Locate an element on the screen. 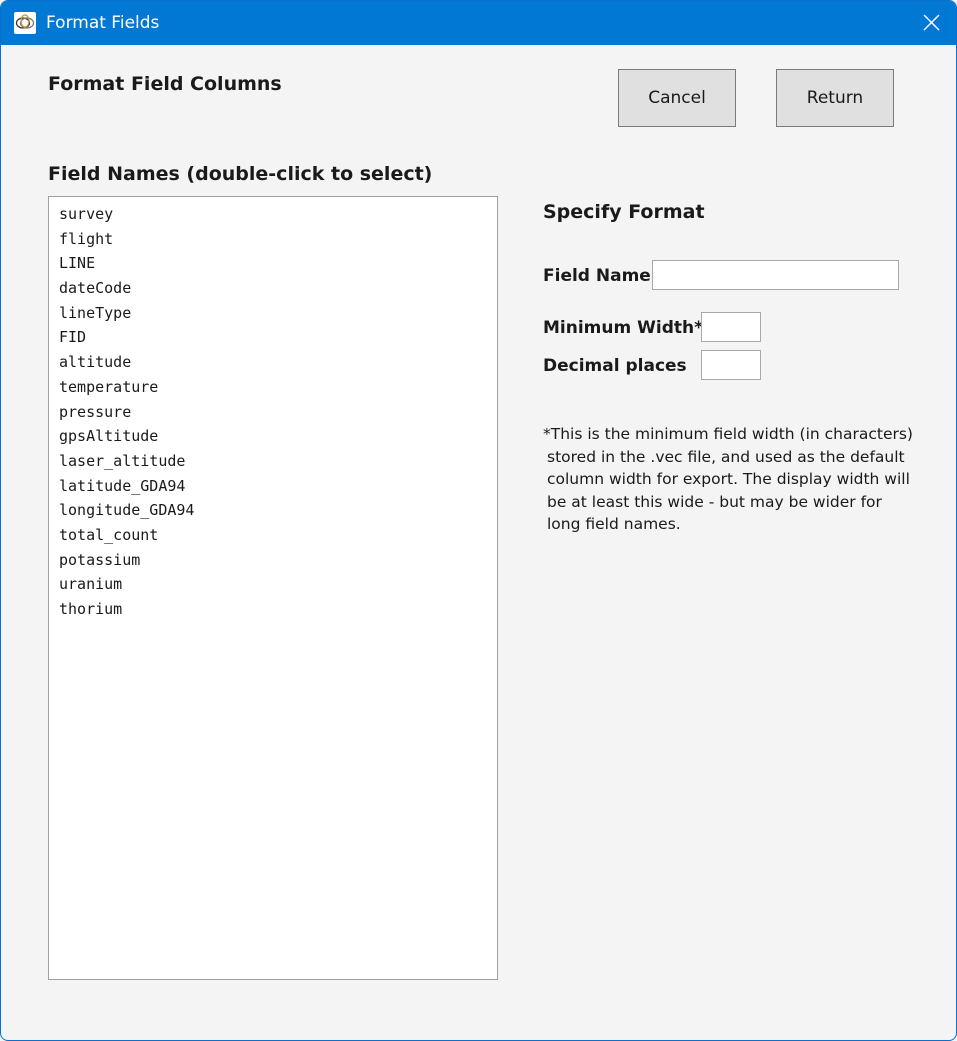 Image resolution: width=957 pixels, height=1041 pixels. list-item: dateCode is located at coordinates (273, 288).